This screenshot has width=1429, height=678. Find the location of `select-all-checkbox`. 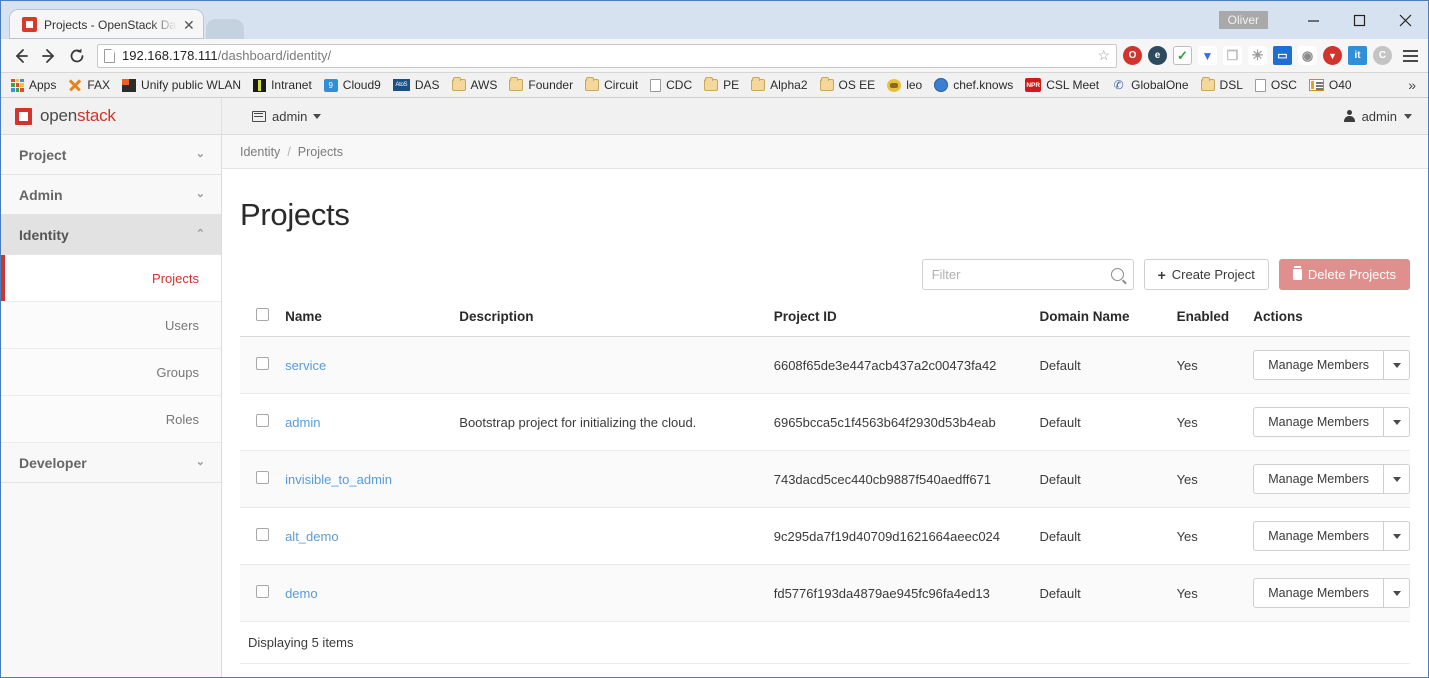

select-all-checkbox is located at coordinates (262, 314).